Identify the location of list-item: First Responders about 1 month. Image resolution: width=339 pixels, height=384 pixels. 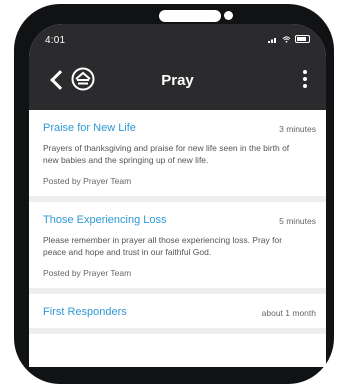
(177, 314).